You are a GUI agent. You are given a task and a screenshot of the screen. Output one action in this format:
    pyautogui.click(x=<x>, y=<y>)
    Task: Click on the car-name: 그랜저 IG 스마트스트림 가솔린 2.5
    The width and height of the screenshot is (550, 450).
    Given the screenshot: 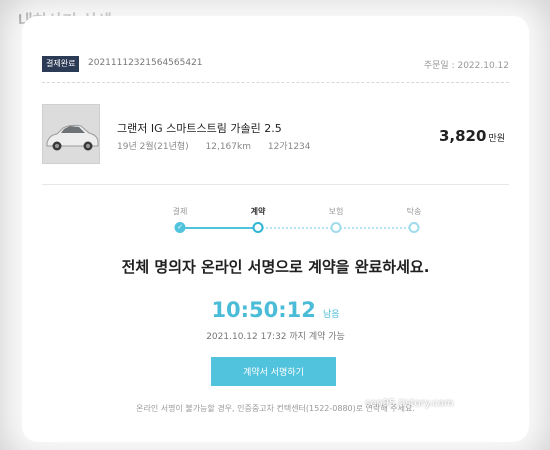 What is the action you would take?
    pyautogui.click(x=199, y=128)
    